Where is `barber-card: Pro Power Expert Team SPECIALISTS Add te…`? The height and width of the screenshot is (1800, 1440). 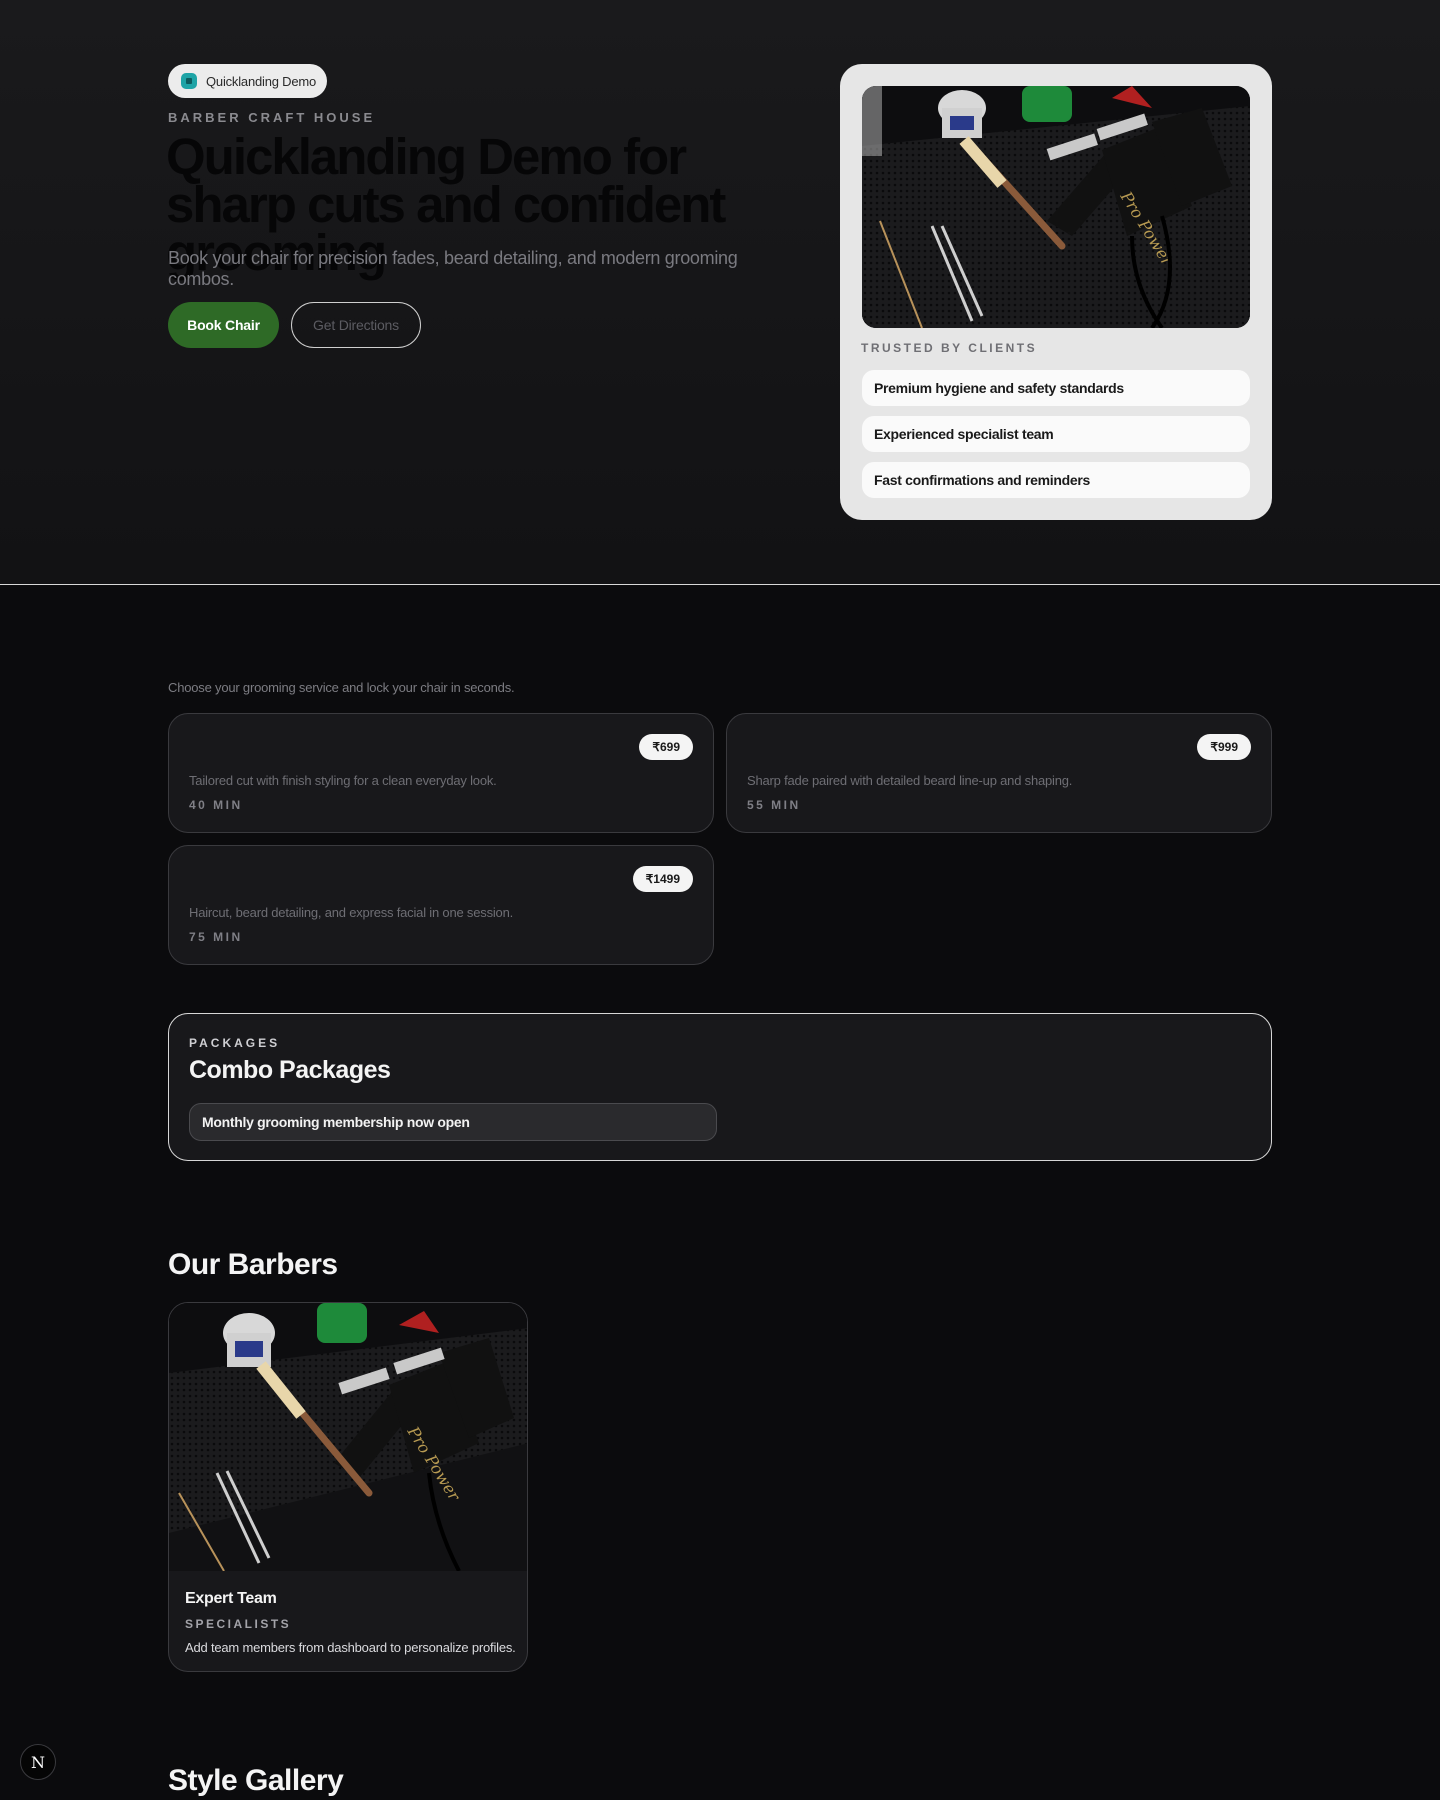
barber-card: Pro Power Expert Team SPECIALISTS Add te… is located at coordinates (348, 1487).